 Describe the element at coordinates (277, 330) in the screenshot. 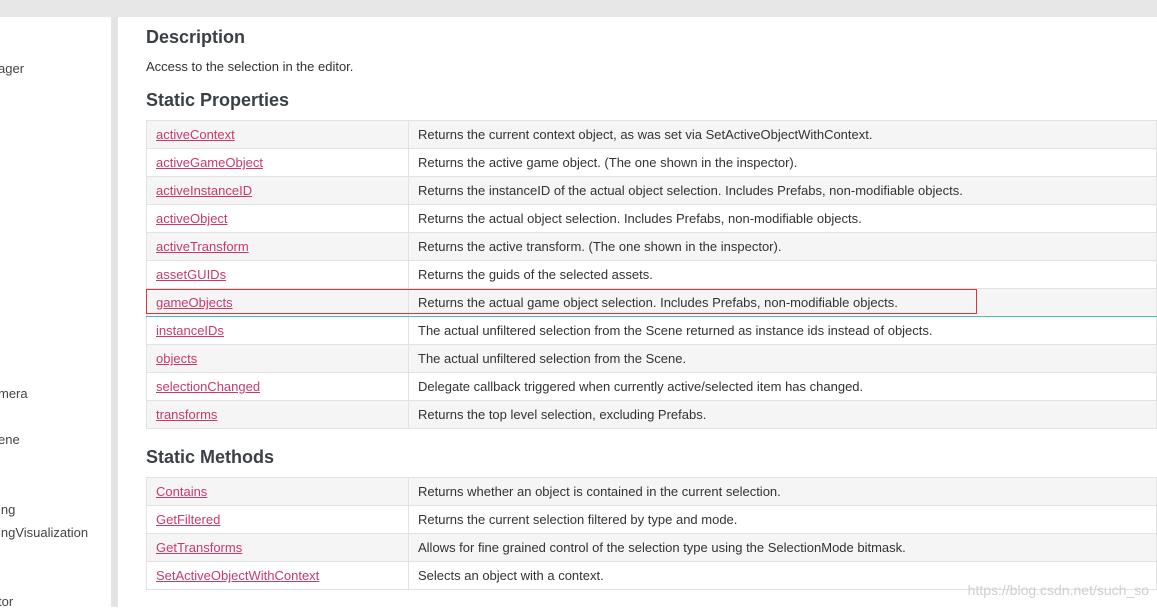

I see `property-name-cell: instanceIDs` at that location.